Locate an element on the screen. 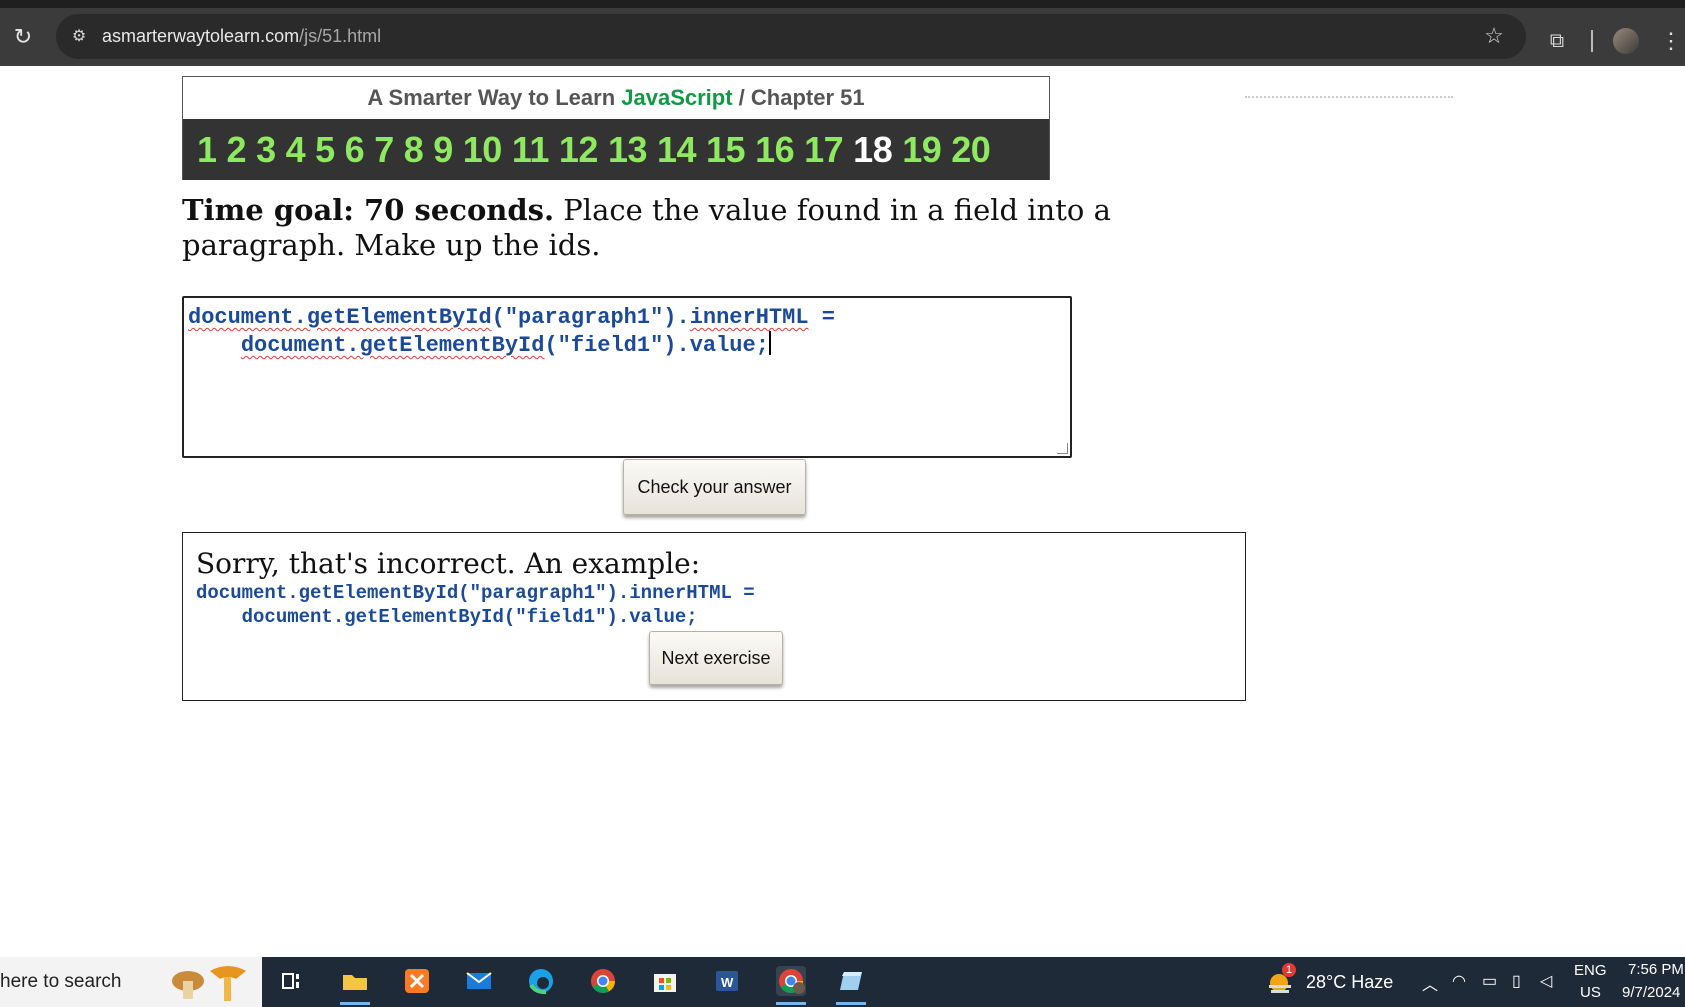 Image resolution: width=1685 pixels, height=1007 pixels. url-text: asmarterwaytolearn.com/js/51.html is located at coordinates (241, 36).